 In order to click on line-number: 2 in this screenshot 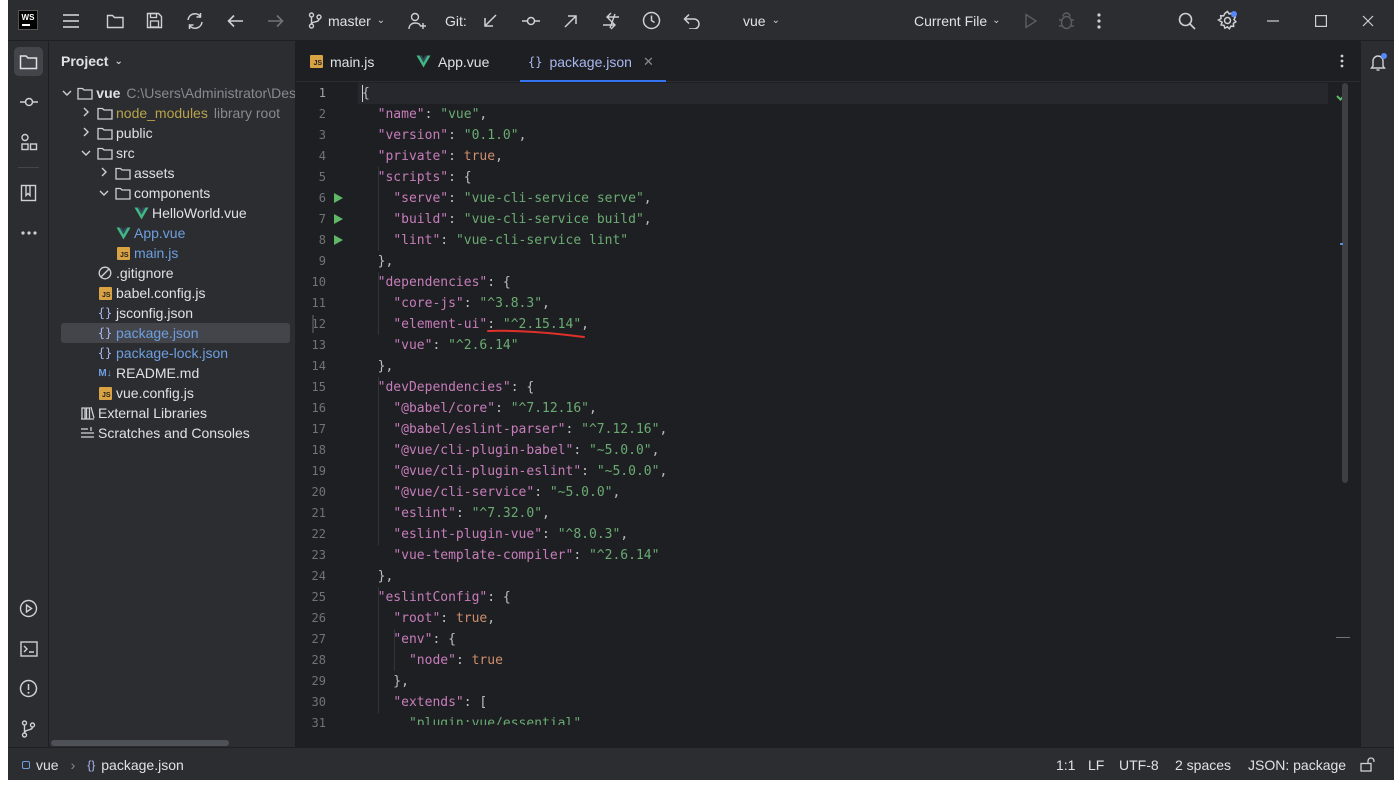, I will do `click(311, 114)`.